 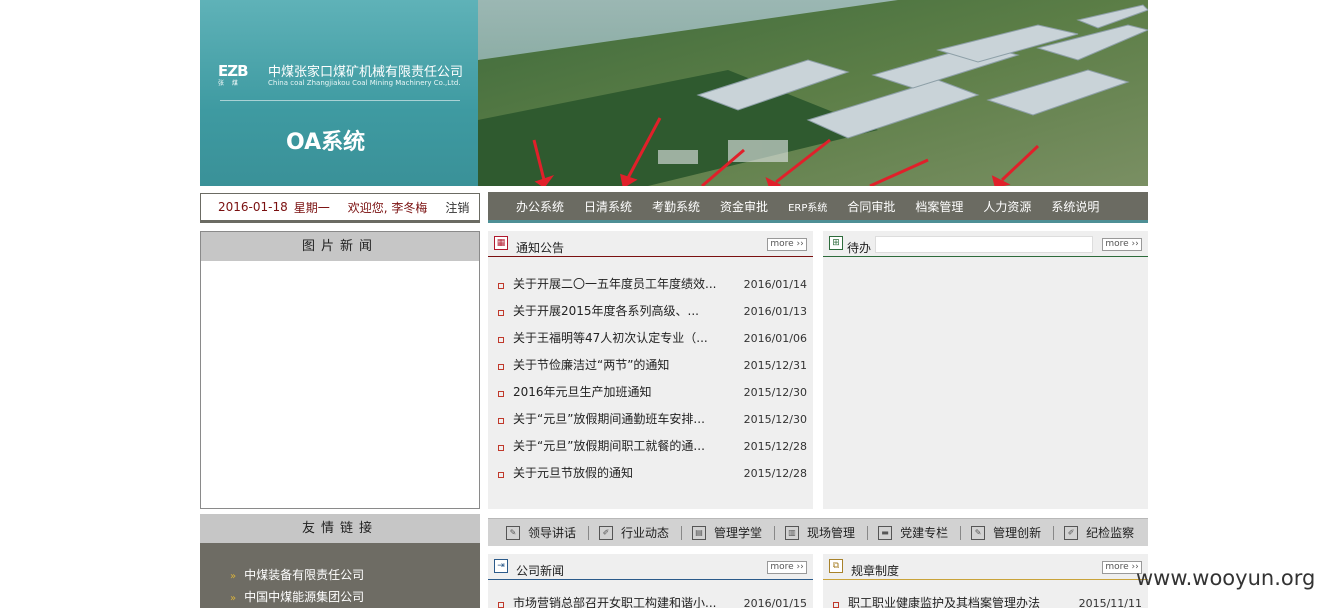 I want to click on friend-link: 中国中煤能源集团公司, so click(x=304, y=597).